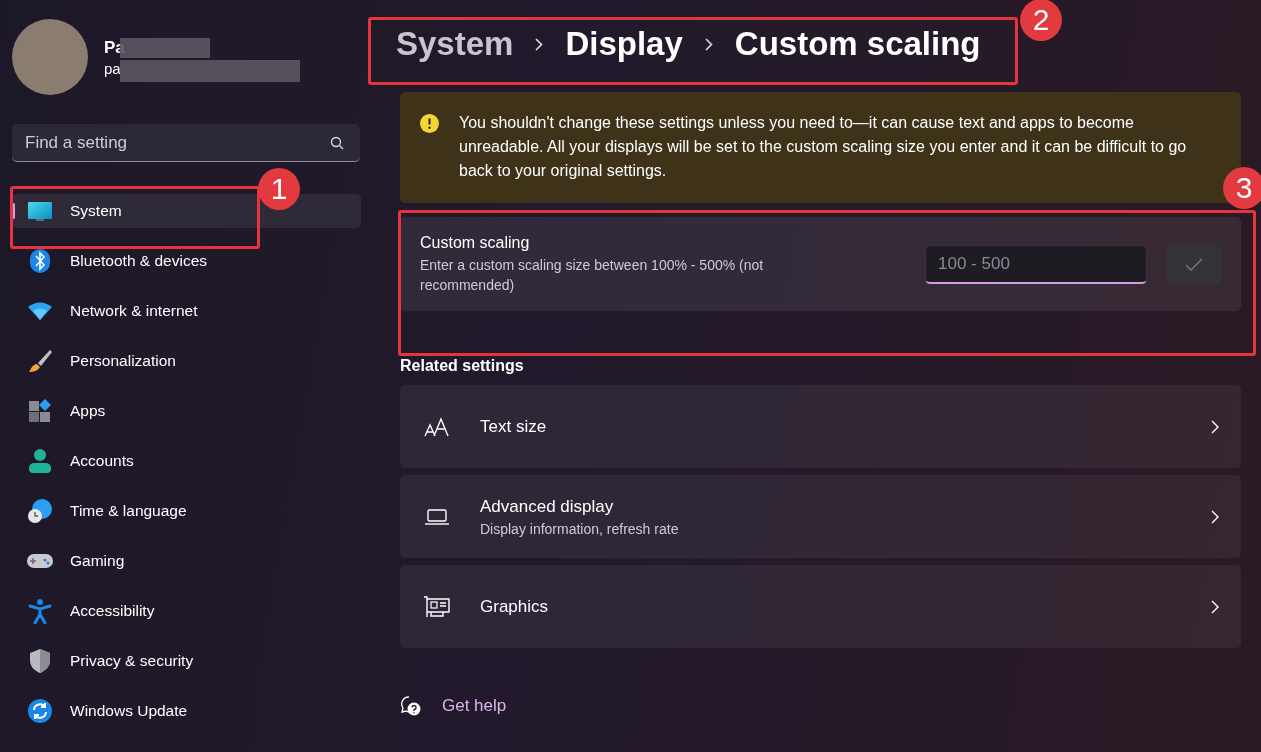 This screenshot has height=752, width=1261. What do you see at coordinates (40, 261) in the screenshot?
I see `bluetooth-icon` at bounding box center [40, 261].